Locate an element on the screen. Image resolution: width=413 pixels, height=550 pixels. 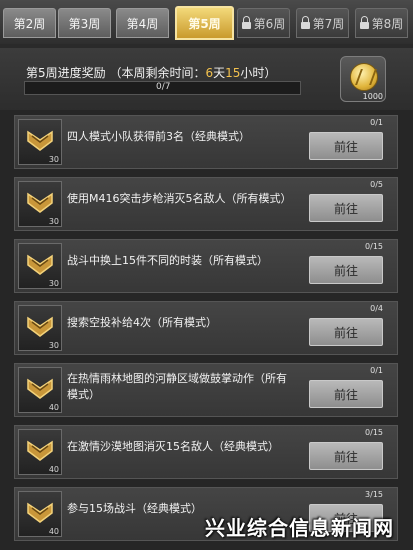
coin-icon is located at coordinates (364, 77).